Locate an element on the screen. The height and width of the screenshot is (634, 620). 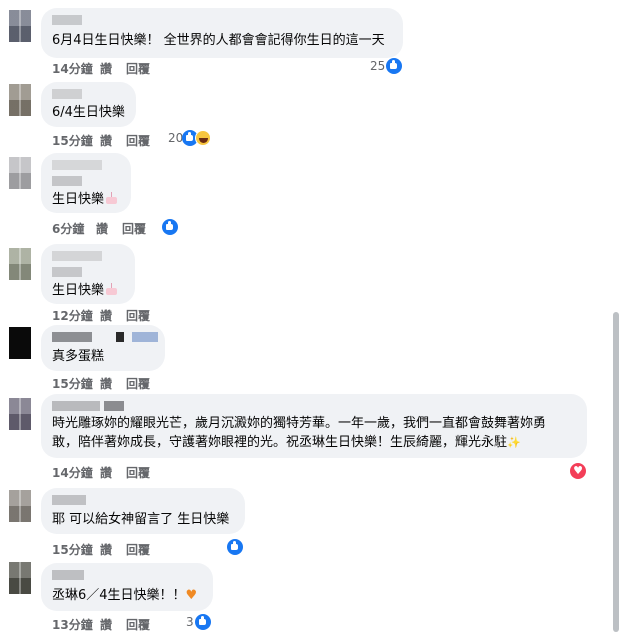
love-icon is located at coordinates (578, 471).